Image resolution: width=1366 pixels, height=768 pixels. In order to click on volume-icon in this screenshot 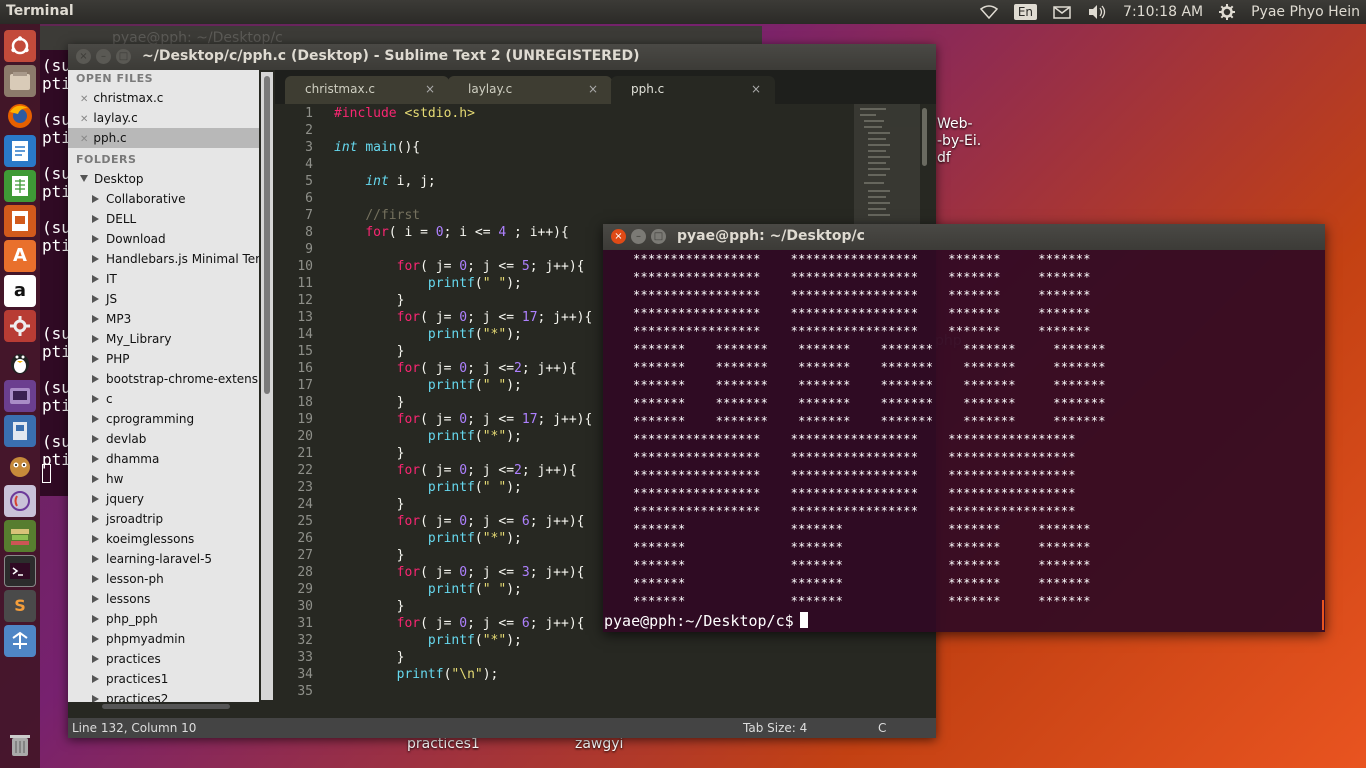, I will do `click(1097, 12)`.